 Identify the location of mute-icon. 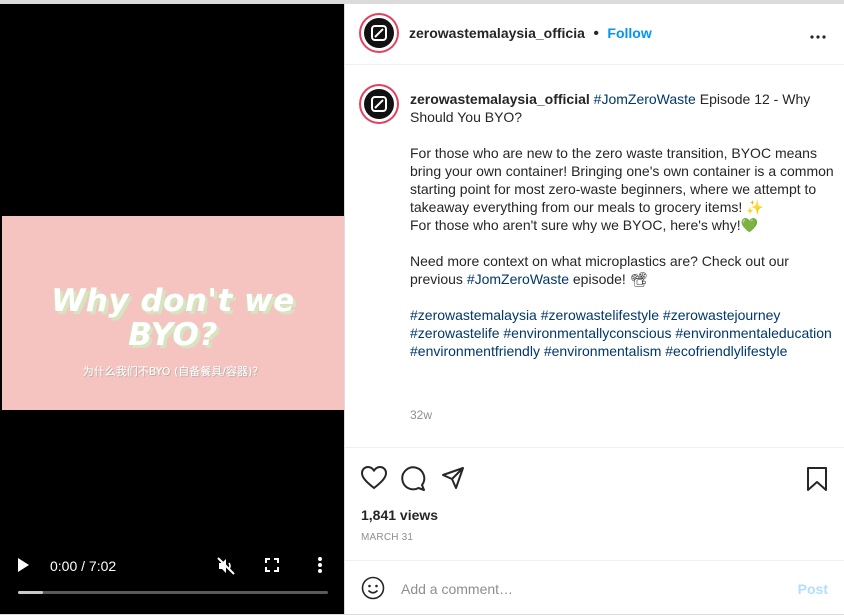
(226, 566).